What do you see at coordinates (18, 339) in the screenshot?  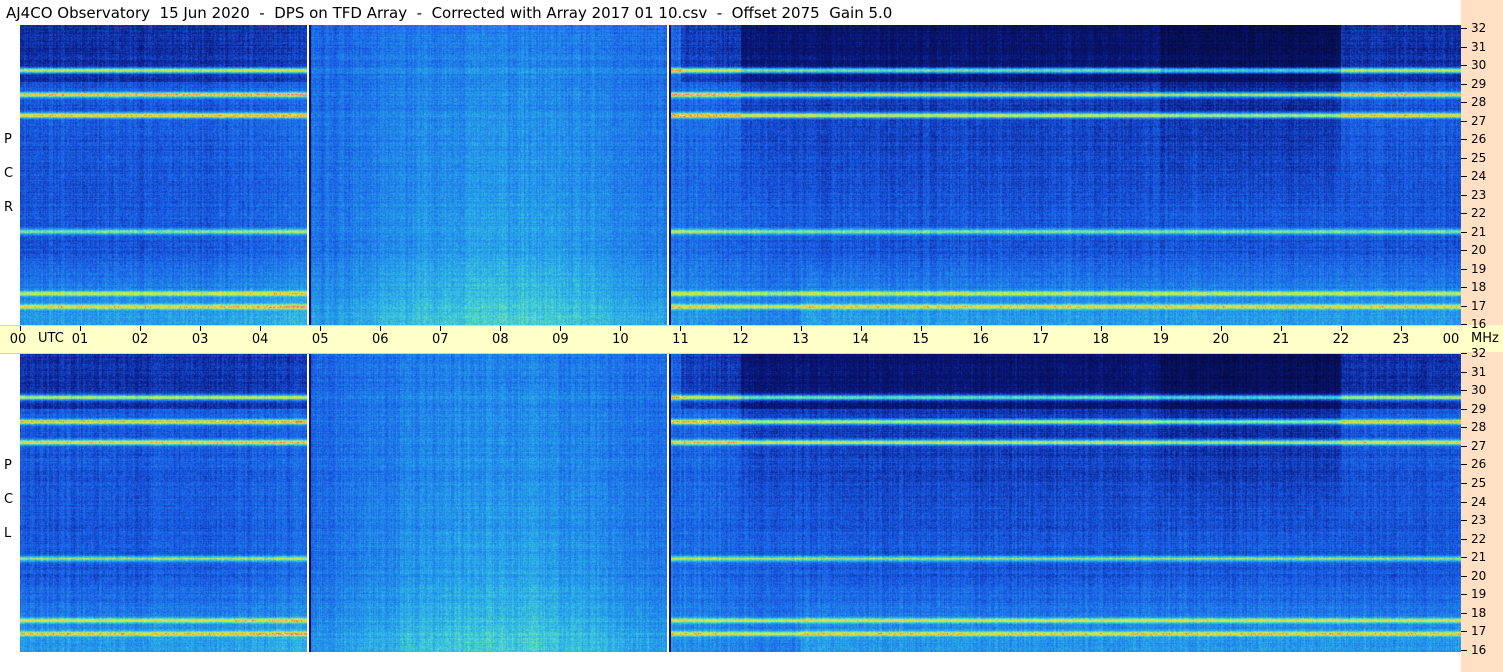 I see `time-tick-label: 00` at bounding box center [18, 339].